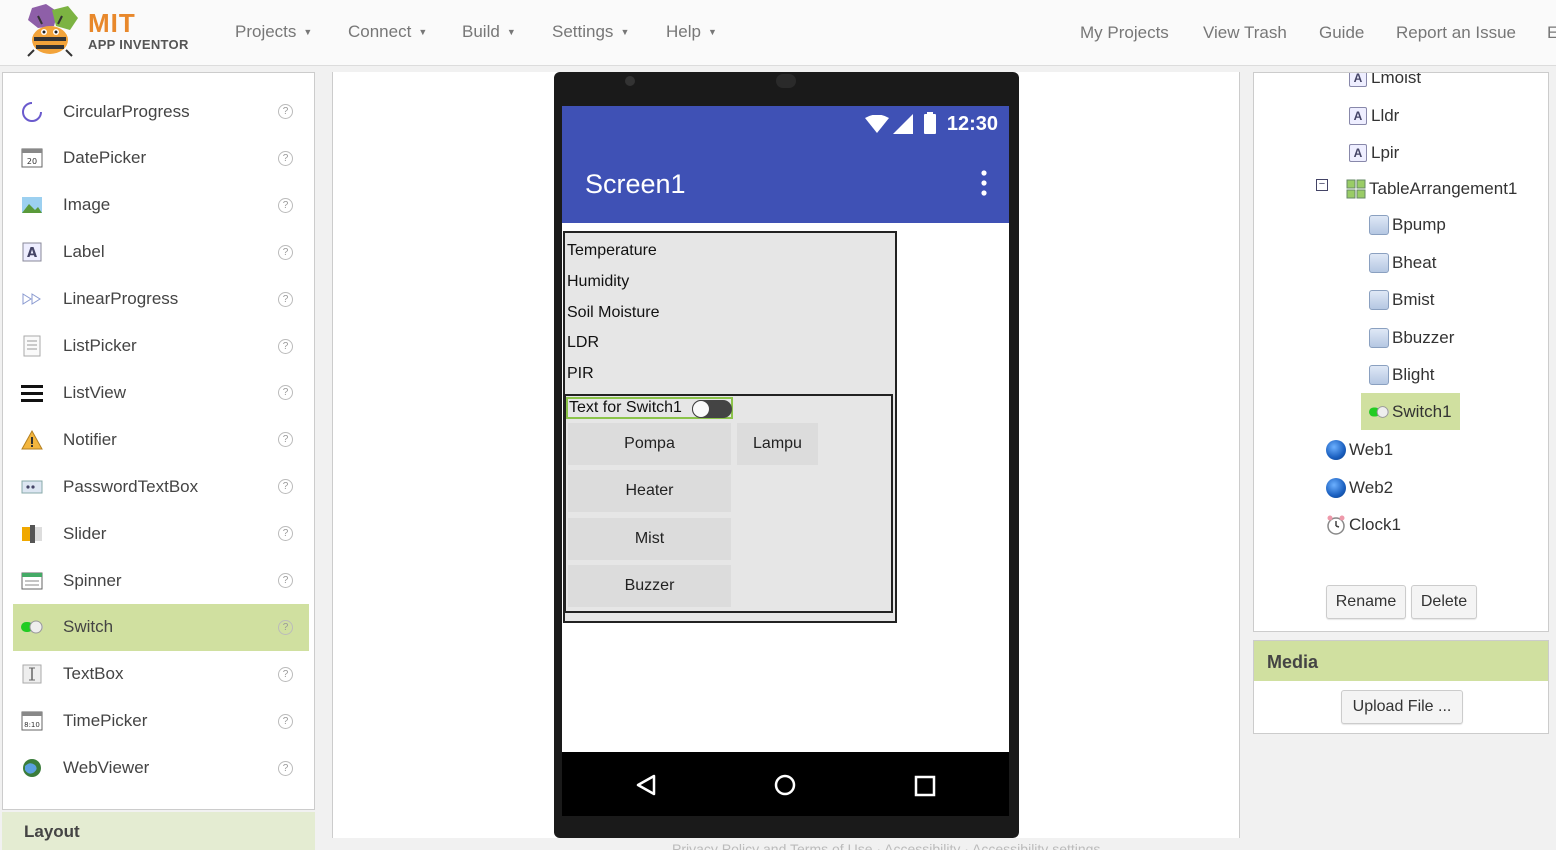 This screenshot has width=1556, height=850. What do you see at coordinates (1402, 300) in the screenshot?
I see `tree-item-bmist: Bmist` at bounding box center [1402, 300].